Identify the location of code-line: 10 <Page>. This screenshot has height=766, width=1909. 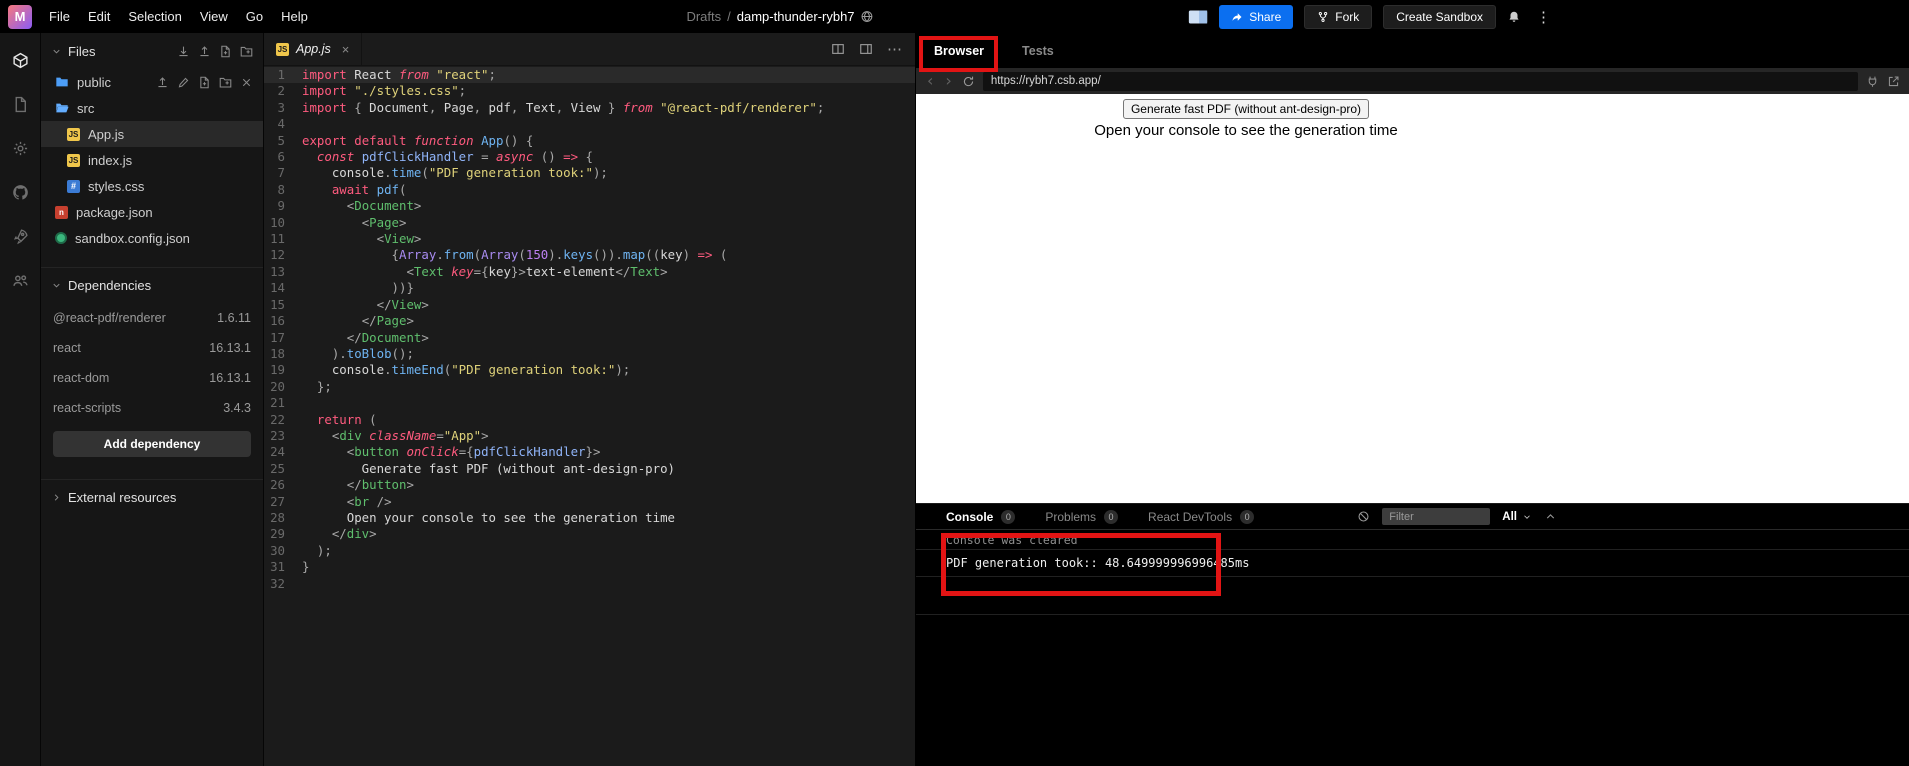
(589, 223).